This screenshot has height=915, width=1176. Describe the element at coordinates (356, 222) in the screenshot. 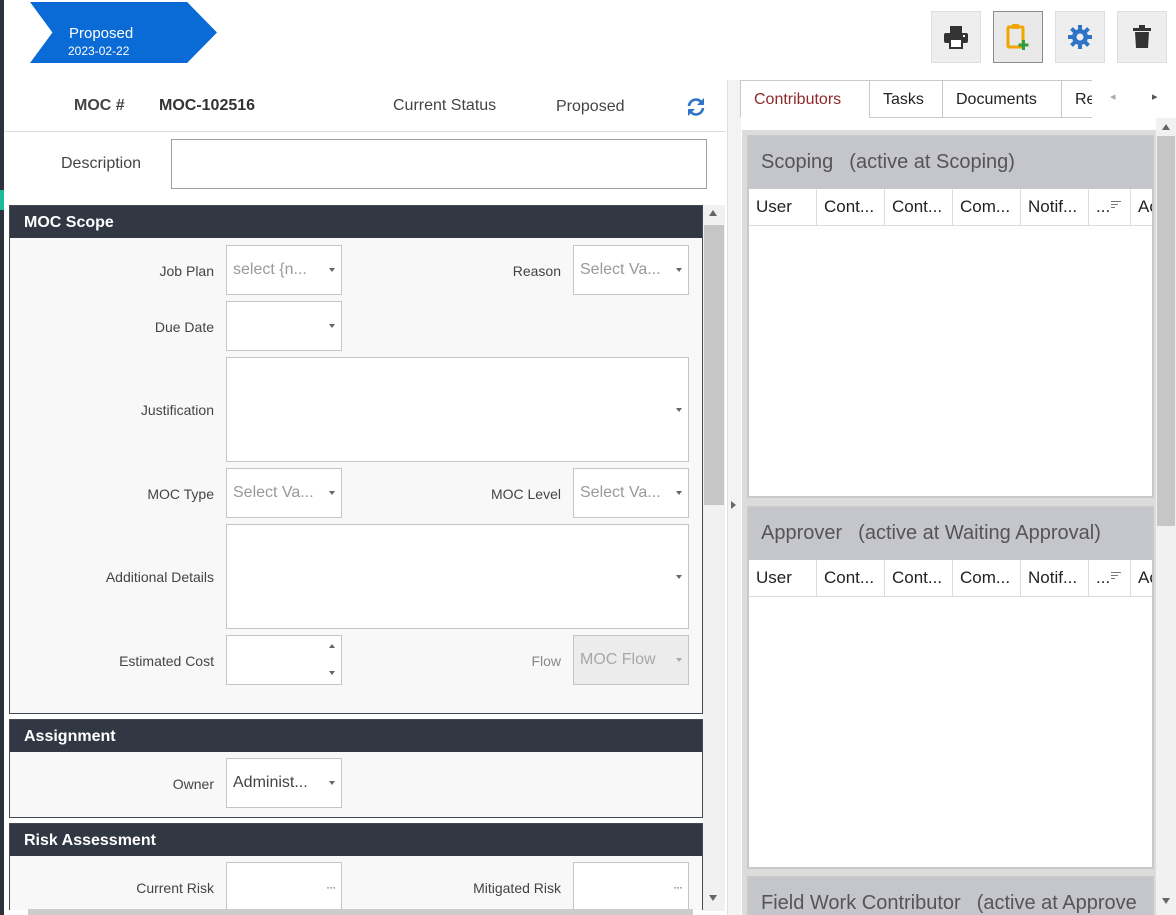

I see `moc-scope-header: MOC Scope` at that location.